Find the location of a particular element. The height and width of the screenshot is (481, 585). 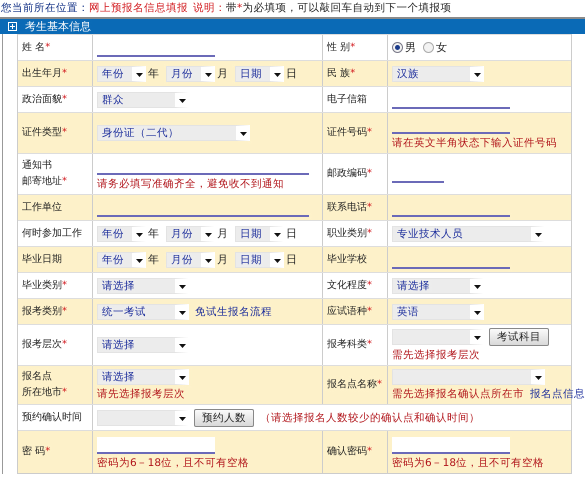

field-label: 密 码* is located at coordinates (36, 451).